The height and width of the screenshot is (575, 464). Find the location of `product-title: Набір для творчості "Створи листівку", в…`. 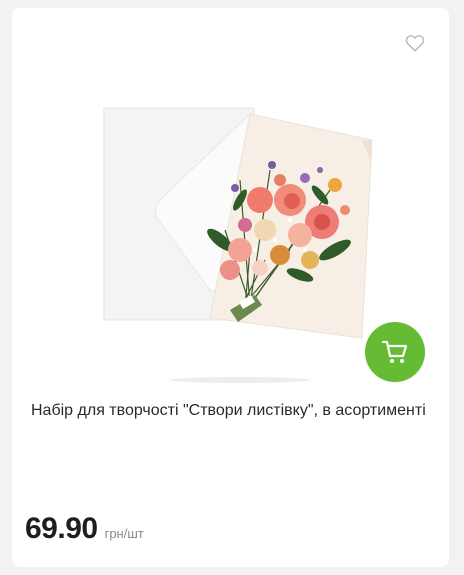

product-title: Набір для творчості "Створи листівку", в… is located at coordinates (233, 411).